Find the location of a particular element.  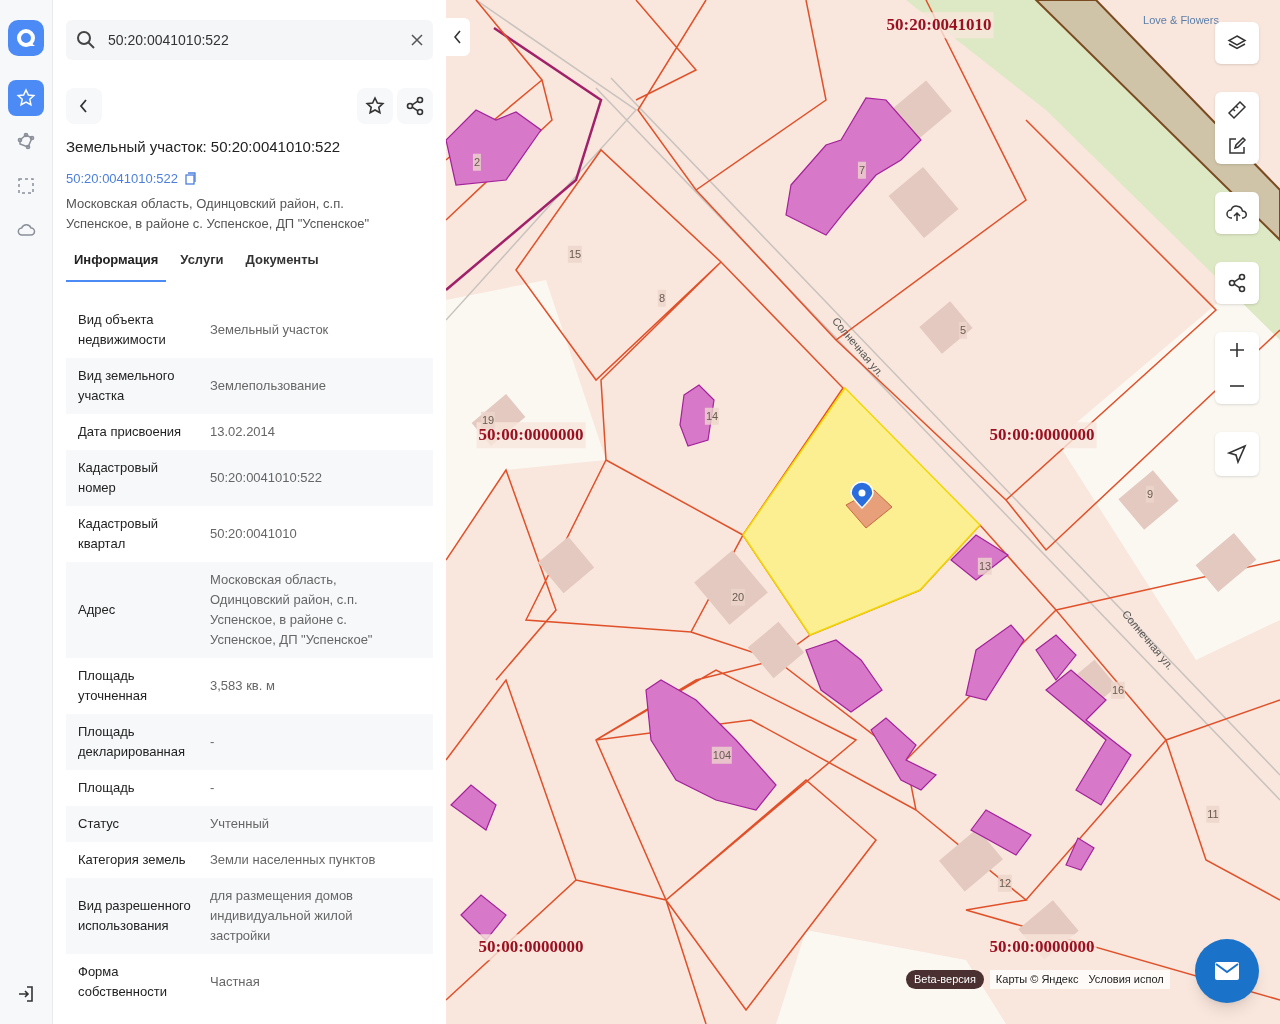

field-value: 50:20:0041010 is located at coordinates (254, 533).